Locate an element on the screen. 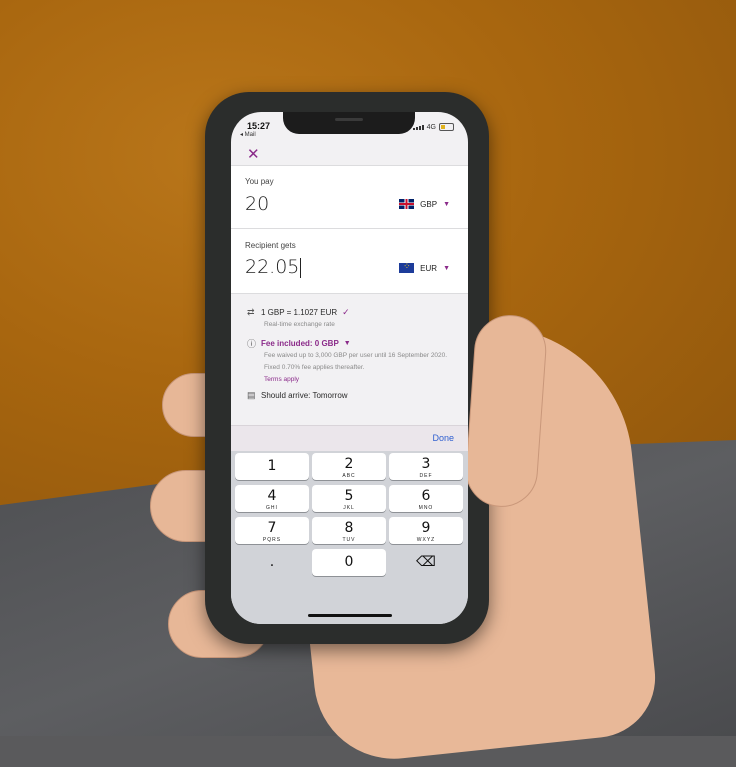  recipient-gets-currency-select: EUR ▼ is located at coordinates (424, 267).